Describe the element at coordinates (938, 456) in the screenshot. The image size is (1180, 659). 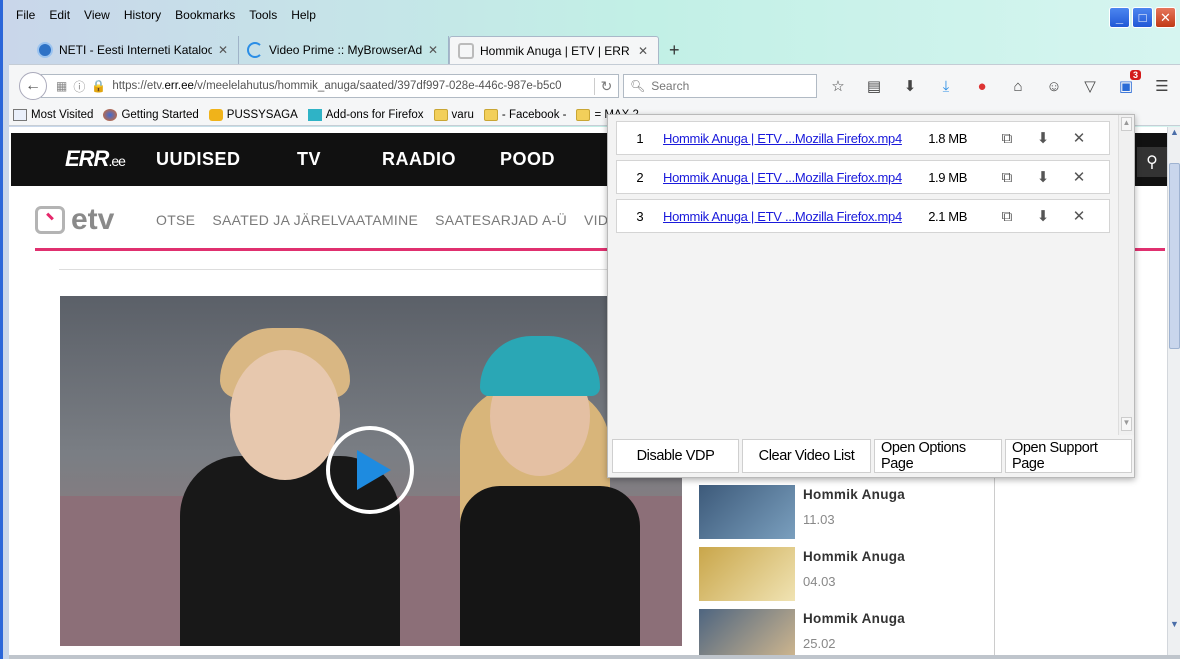
I see `open-options-button: Open Options Page` at that location.